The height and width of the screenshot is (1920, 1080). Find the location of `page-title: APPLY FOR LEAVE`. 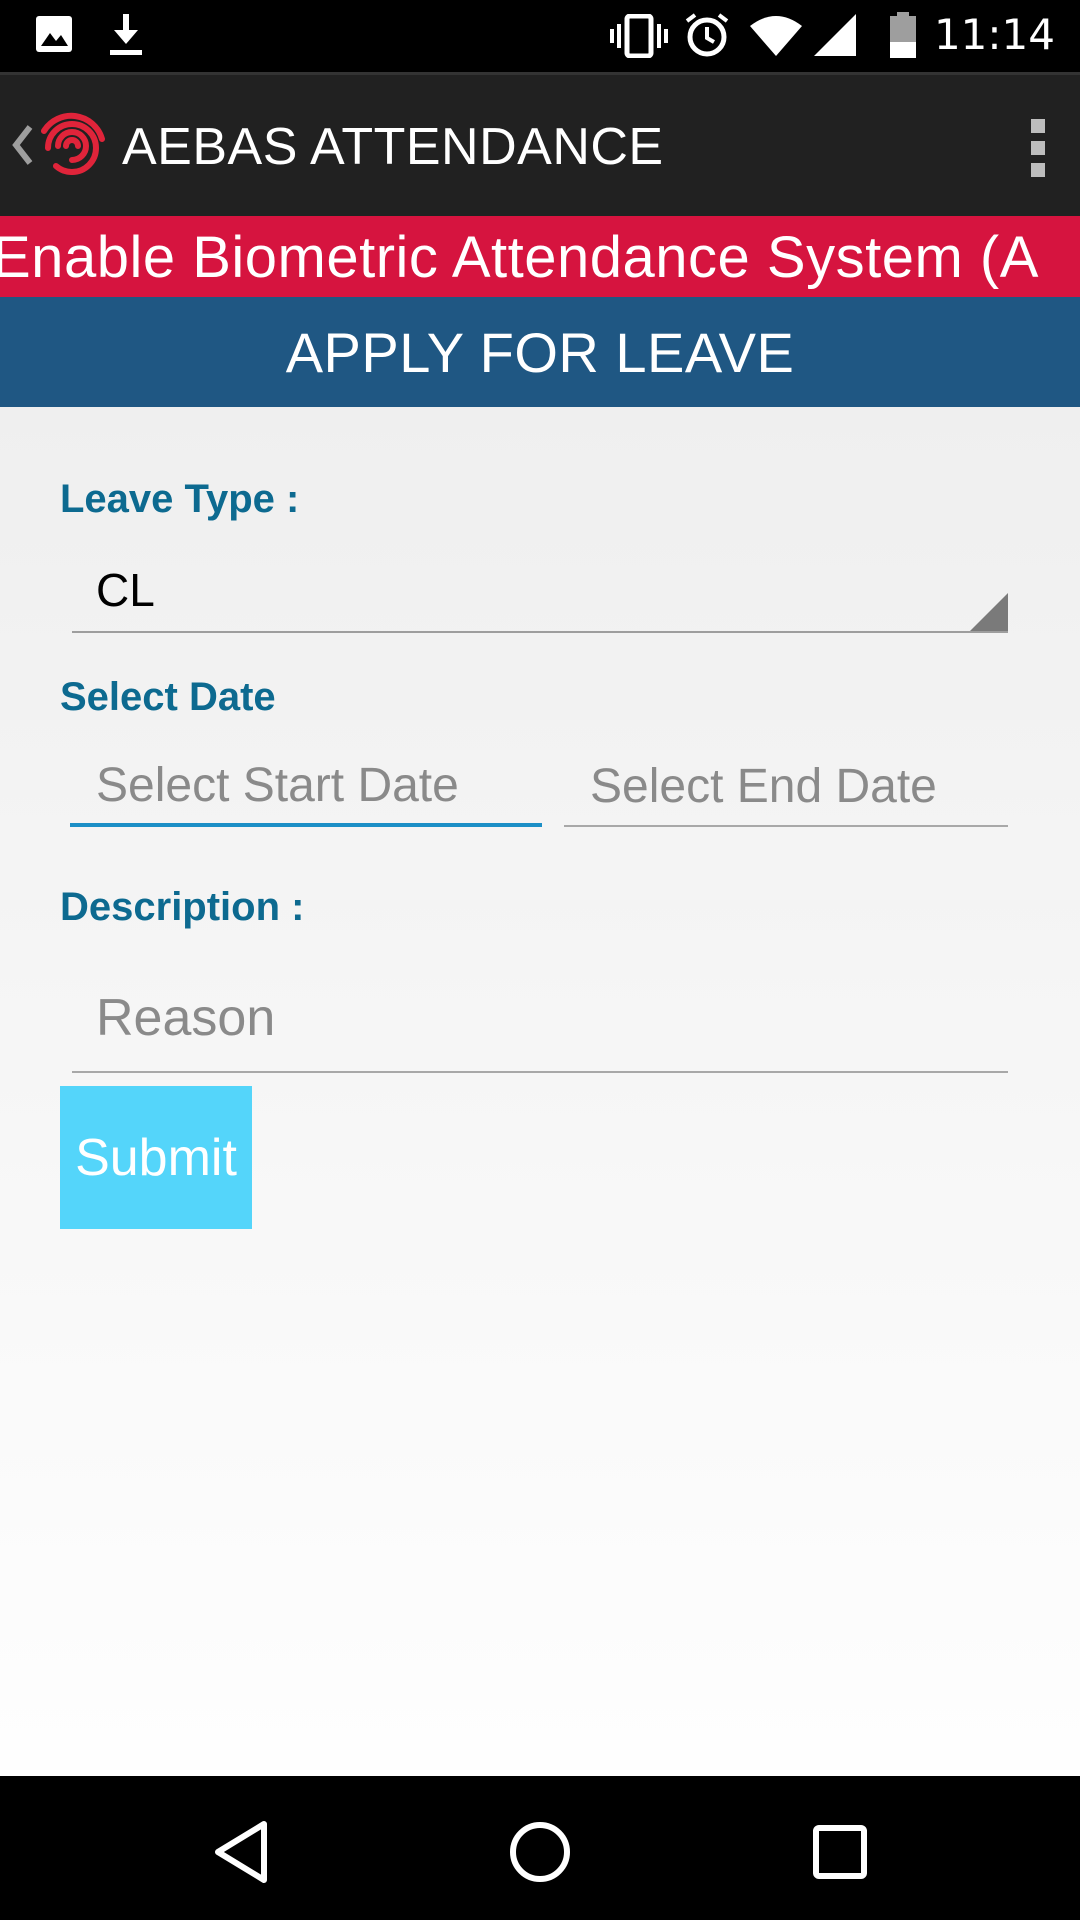

page-title: APPLY FOR LEAVE is located at coordinates (540, 352).